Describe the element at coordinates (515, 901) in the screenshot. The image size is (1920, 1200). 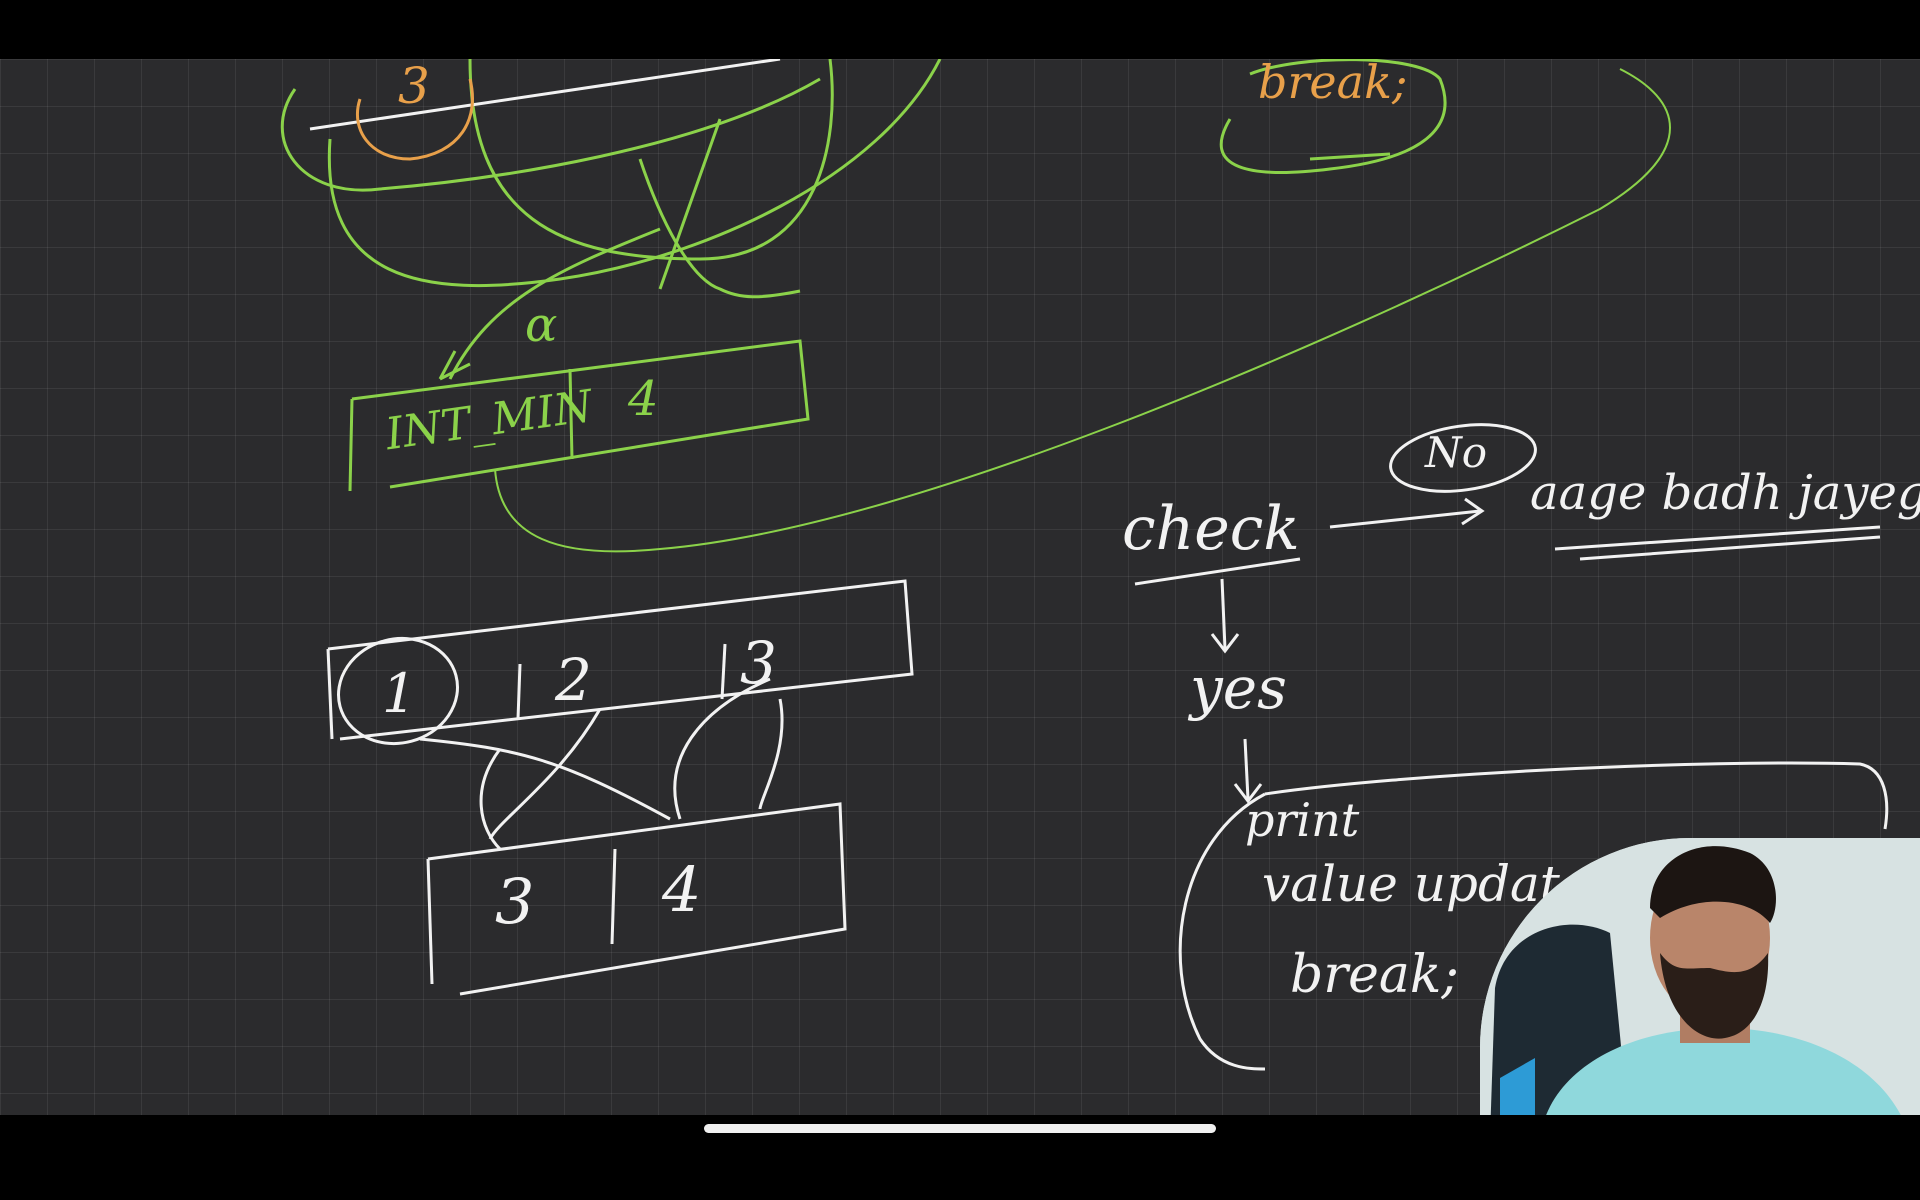
I see `array-bottom-cell-1: 3` at that location.